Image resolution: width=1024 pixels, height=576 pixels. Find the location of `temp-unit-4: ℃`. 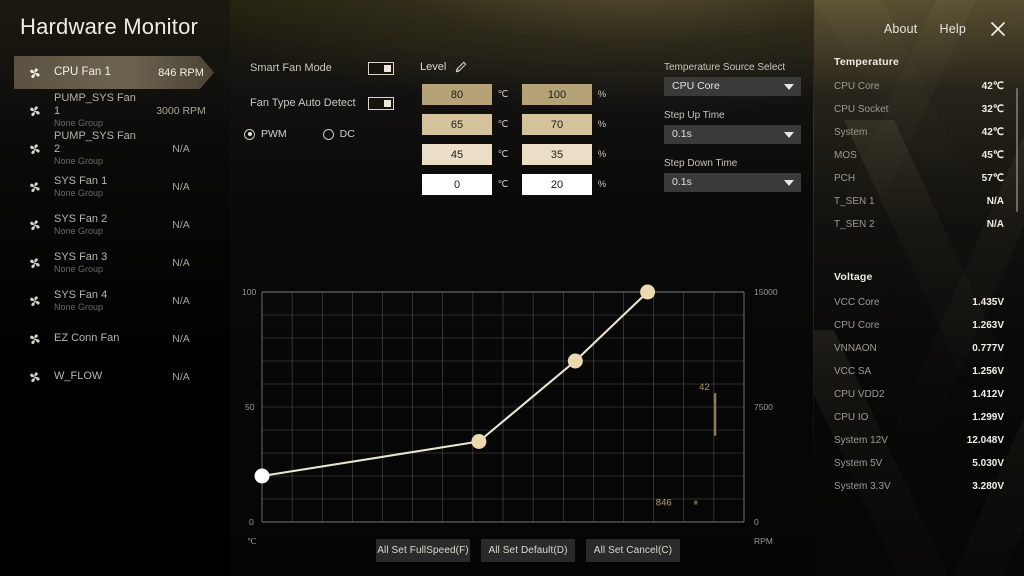

temp-unit-4: ℃ is located at coordinates (503, 184).